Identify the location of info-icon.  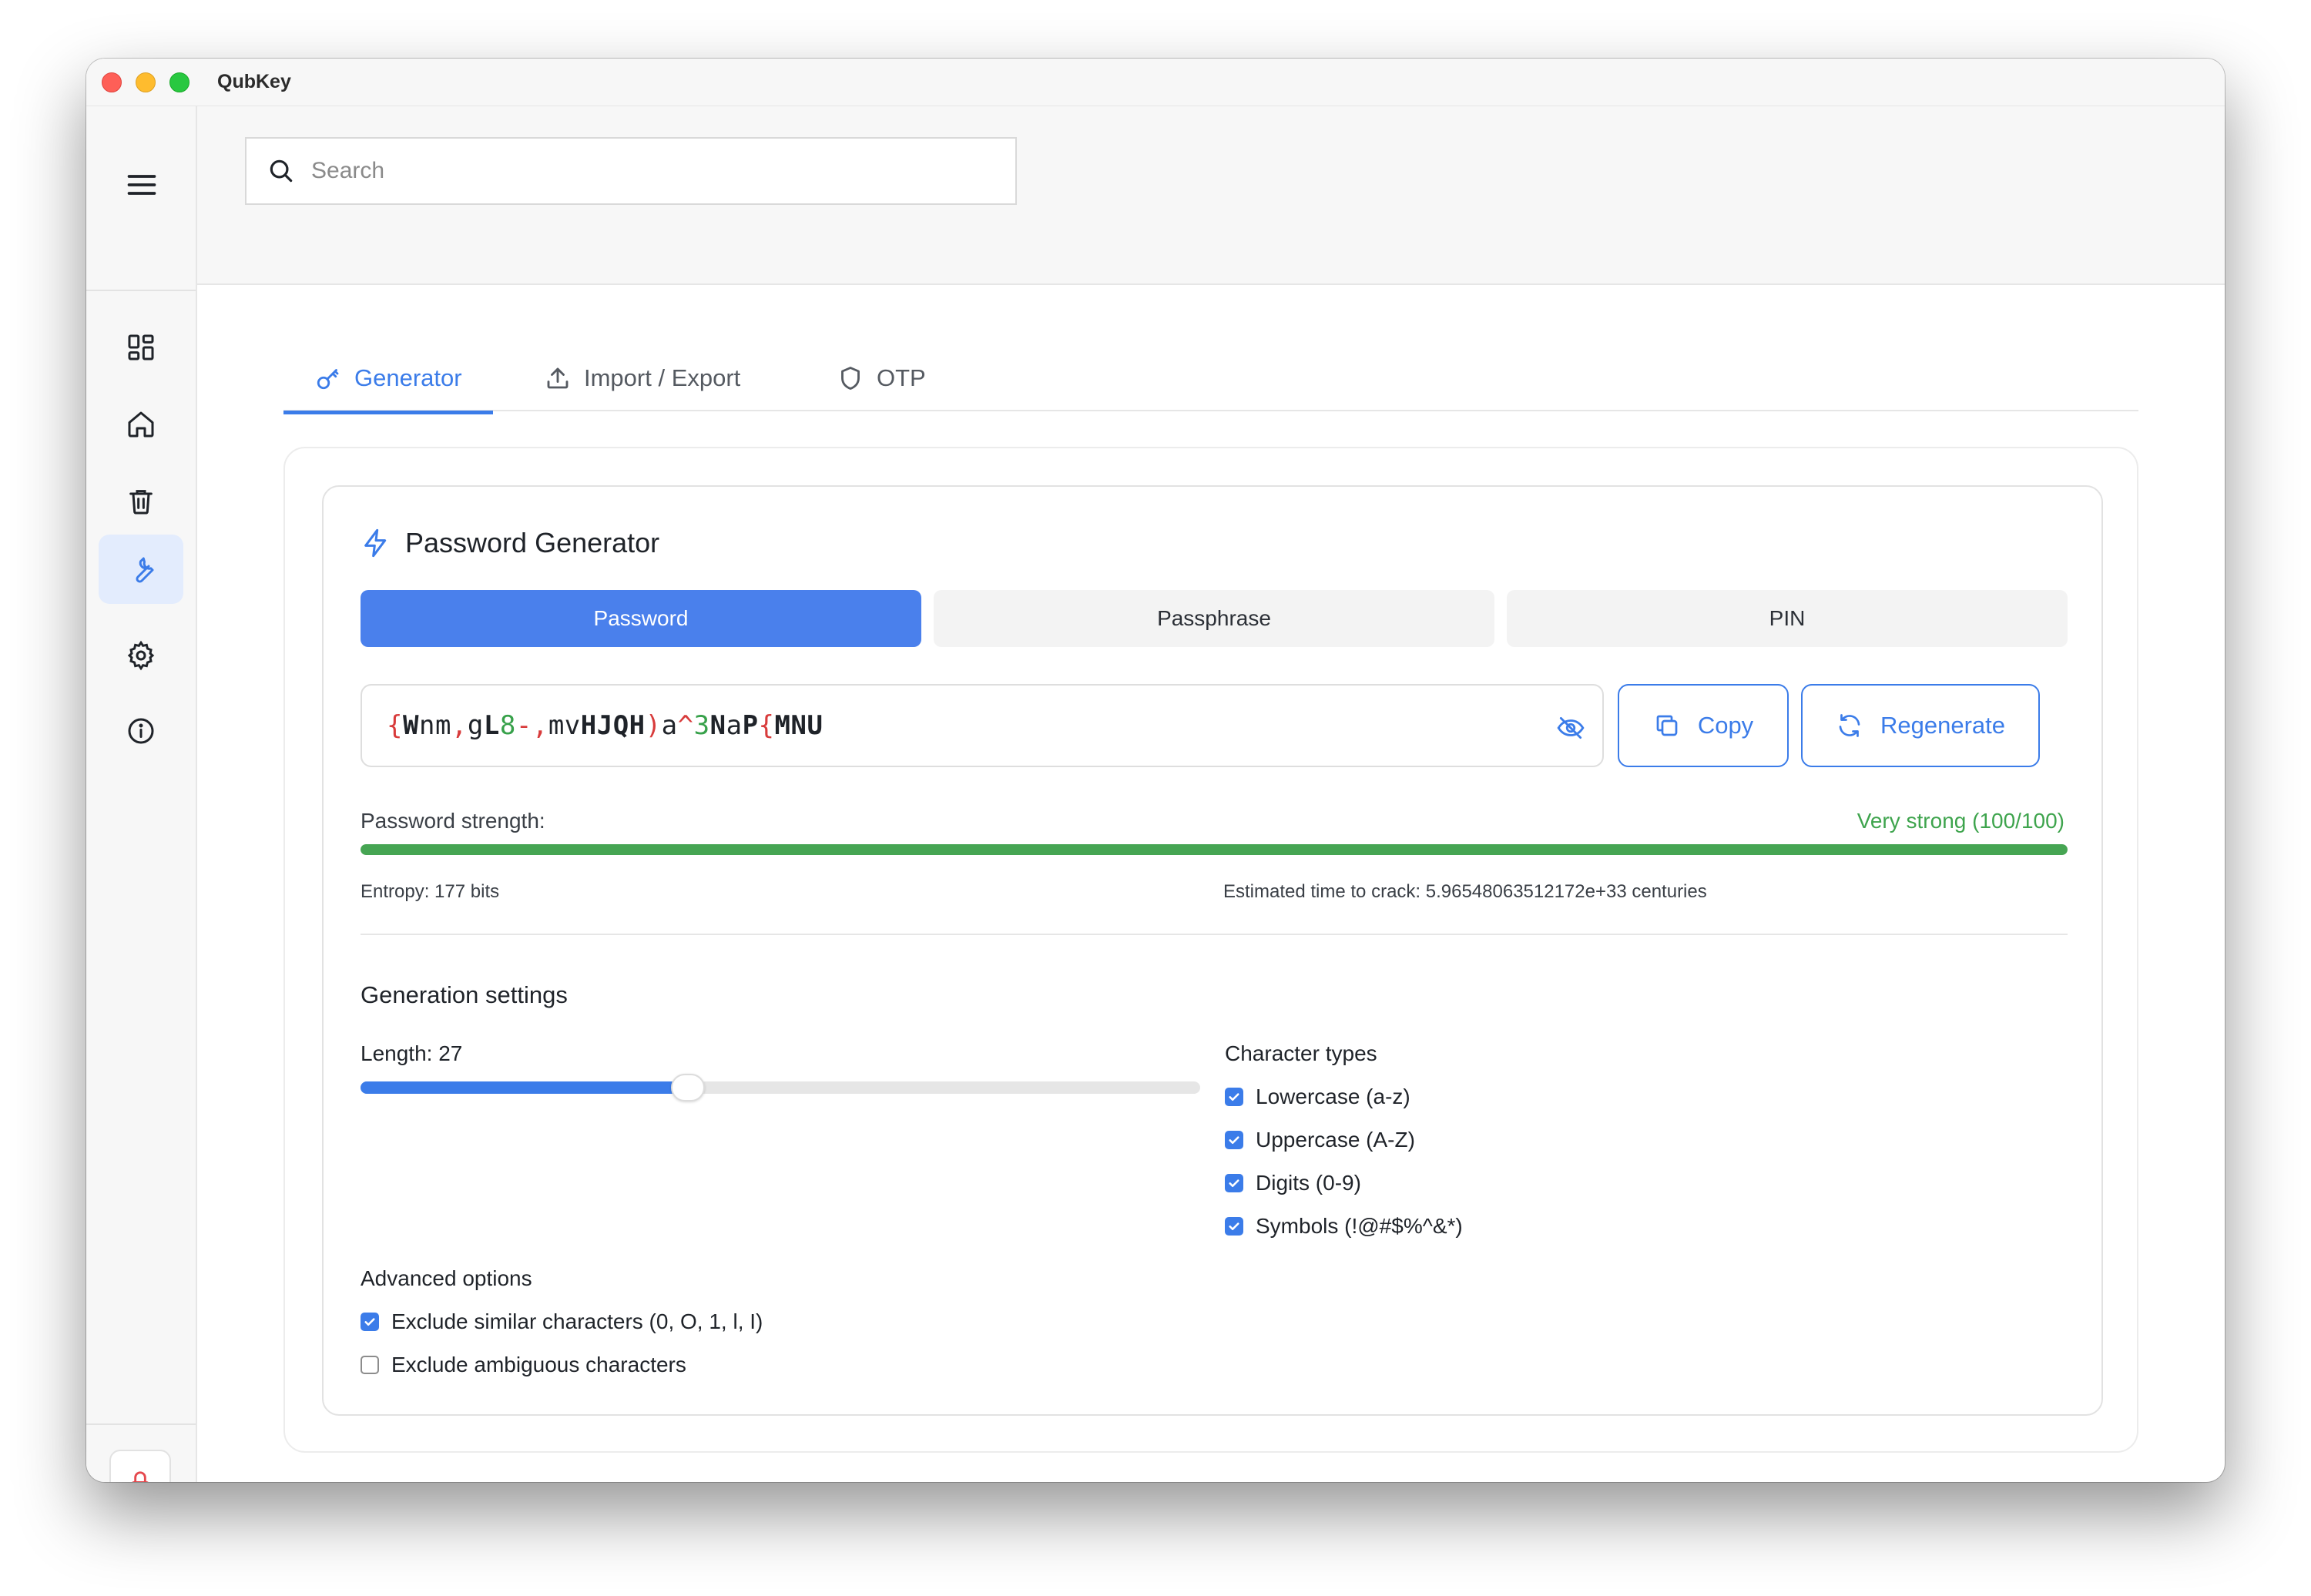
(141, 731).